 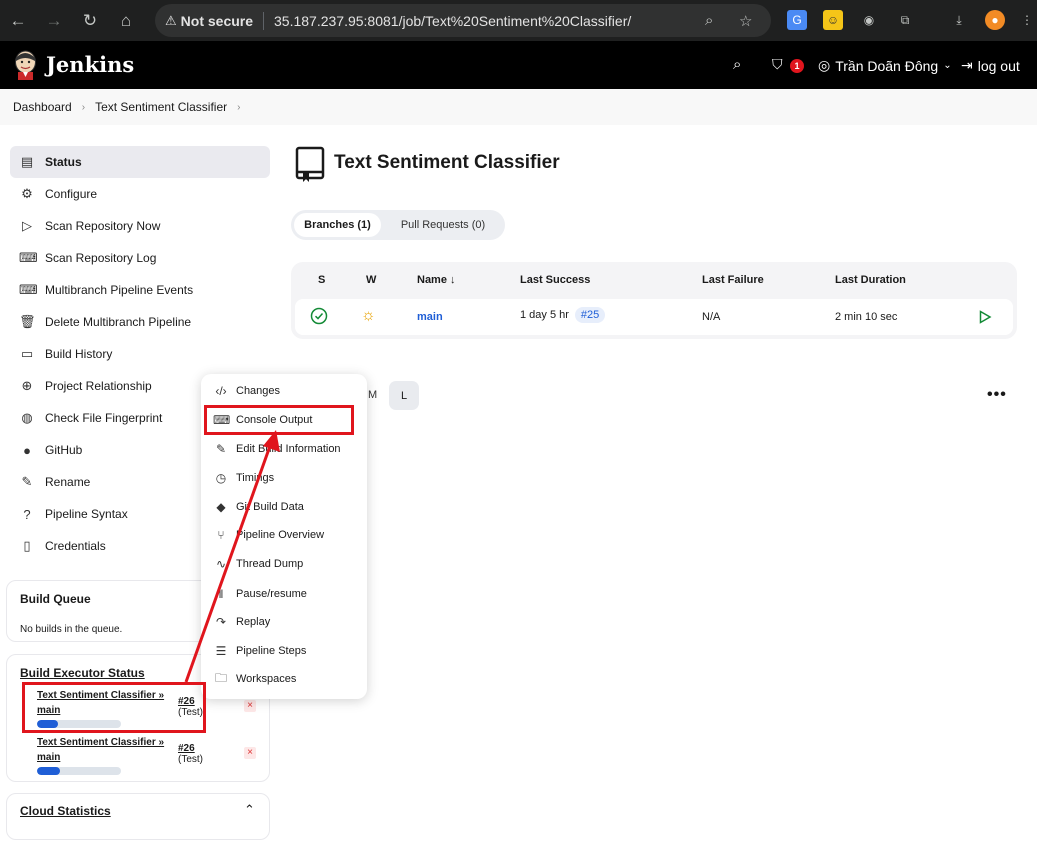 I want to click on zoom-icon: ⌕, so click(x=709, y=20).